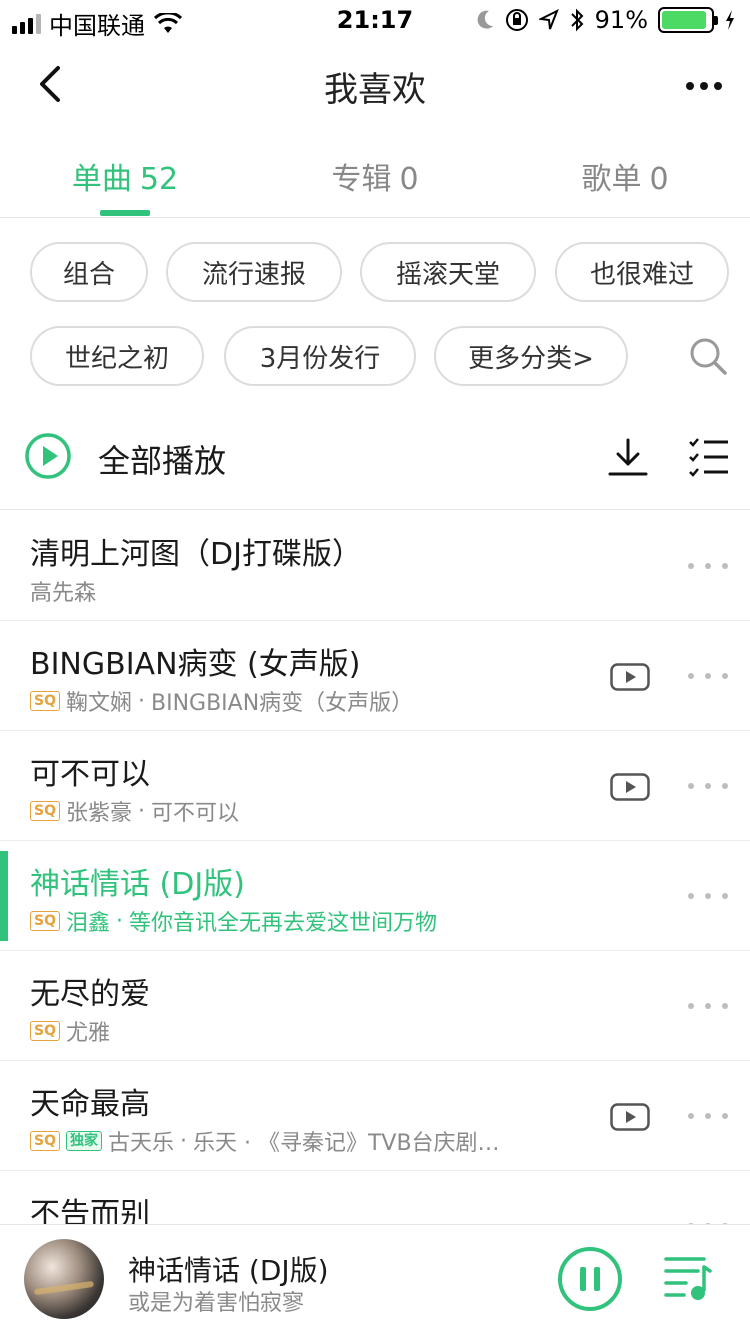 This screenshot has width=750, height=1334. Describe the element at coordinates (196, 554) in the screenshot. I see `song-title: 清明上河图（DJ打碟版）` at that location.